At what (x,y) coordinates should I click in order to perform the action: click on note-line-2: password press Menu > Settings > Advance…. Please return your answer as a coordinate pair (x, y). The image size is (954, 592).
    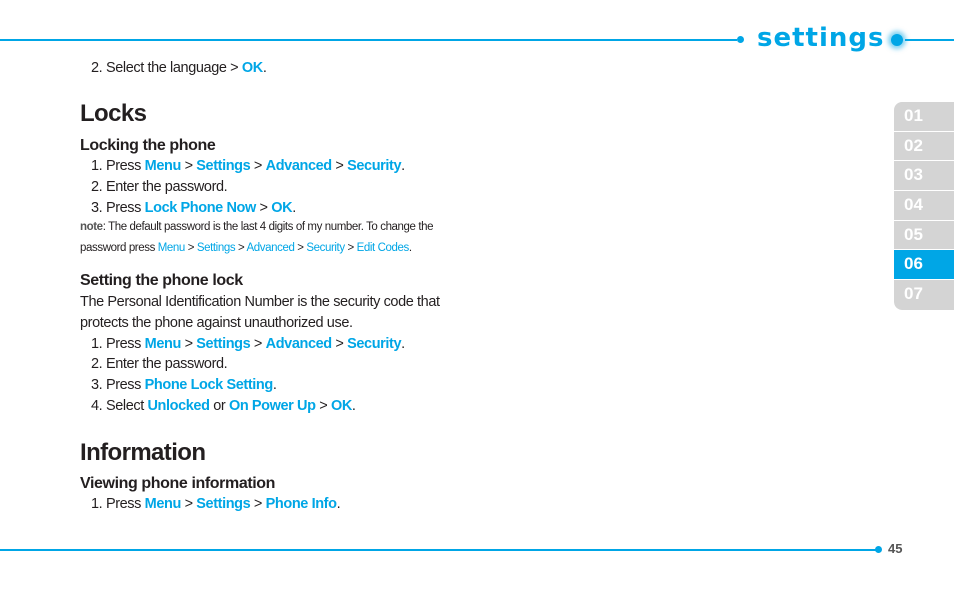
    Looking at the image, I should click on (246, 248).